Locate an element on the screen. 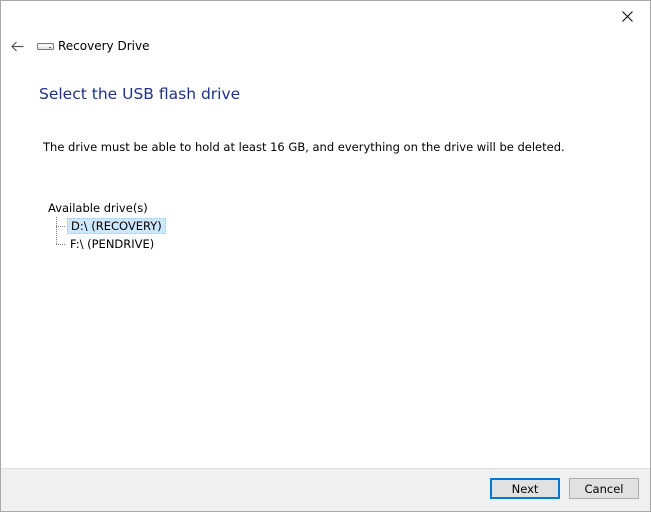 This screenshot has width=651, height=512. tree-root-label: Available drive(s) is located at coordinates (98, 208).